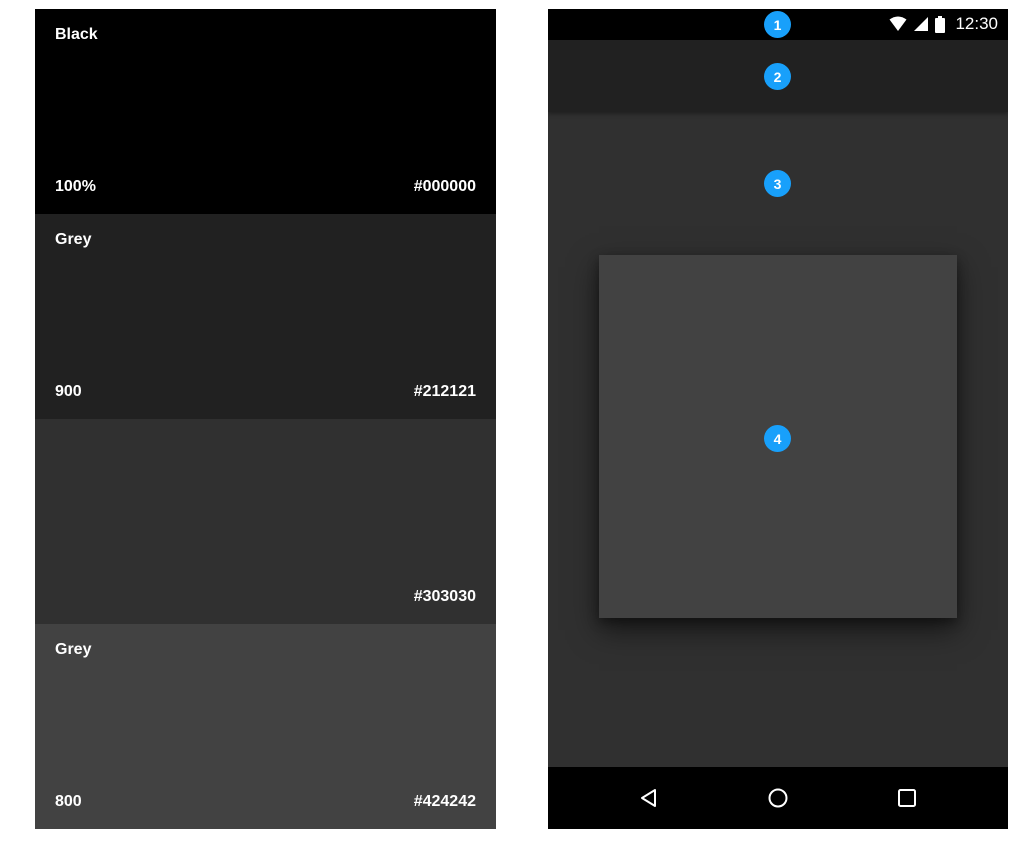  I want to click on wifi-icon, so click(898, 23).